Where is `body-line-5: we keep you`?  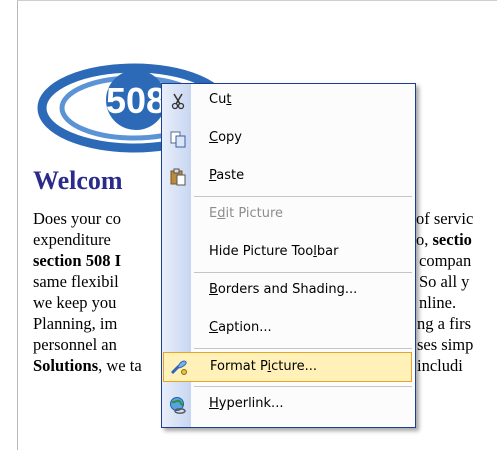 body-line-5: we keep you is located at coordinates (75, 302).